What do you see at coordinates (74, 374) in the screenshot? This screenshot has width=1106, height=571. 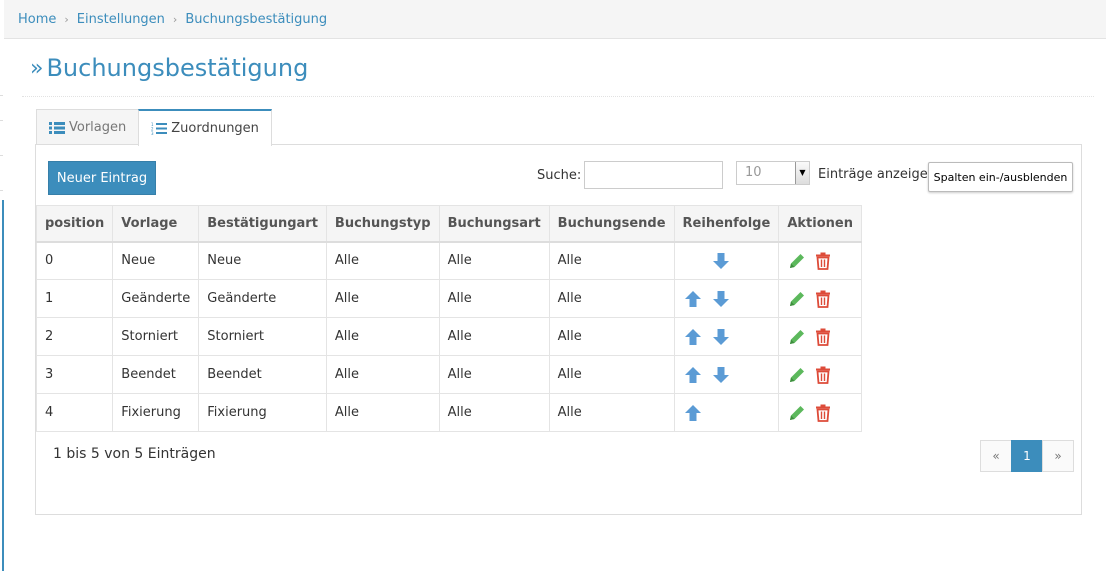 I see `cell-position: 3` at bounding box center [74, 374].